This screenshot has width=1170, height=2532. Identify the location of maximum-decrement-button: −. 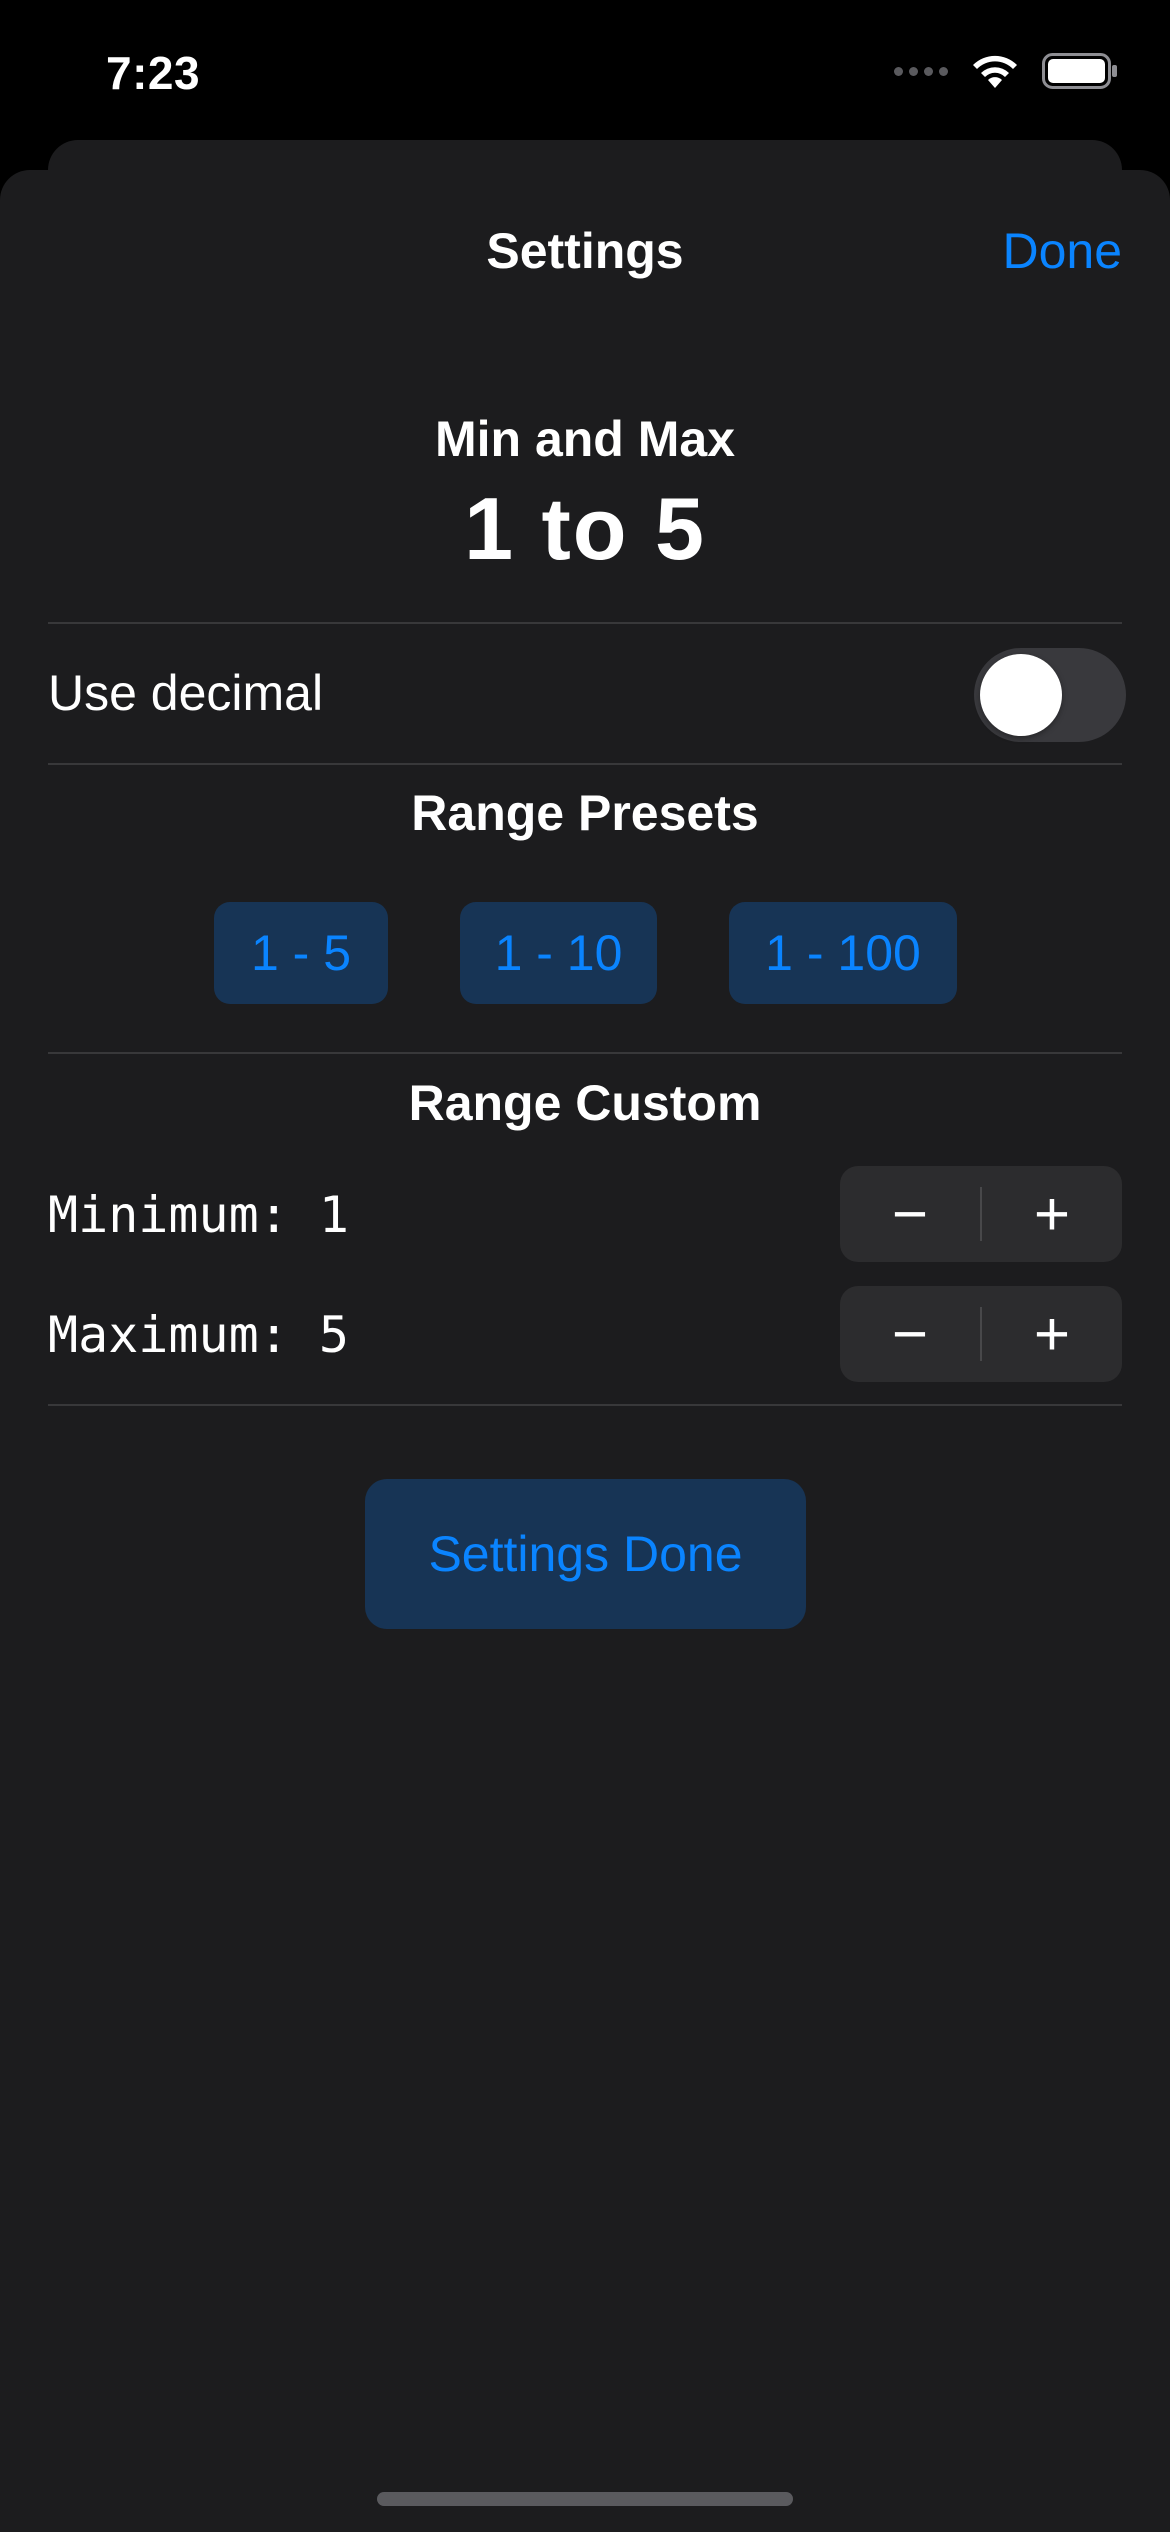
(910, 1334).